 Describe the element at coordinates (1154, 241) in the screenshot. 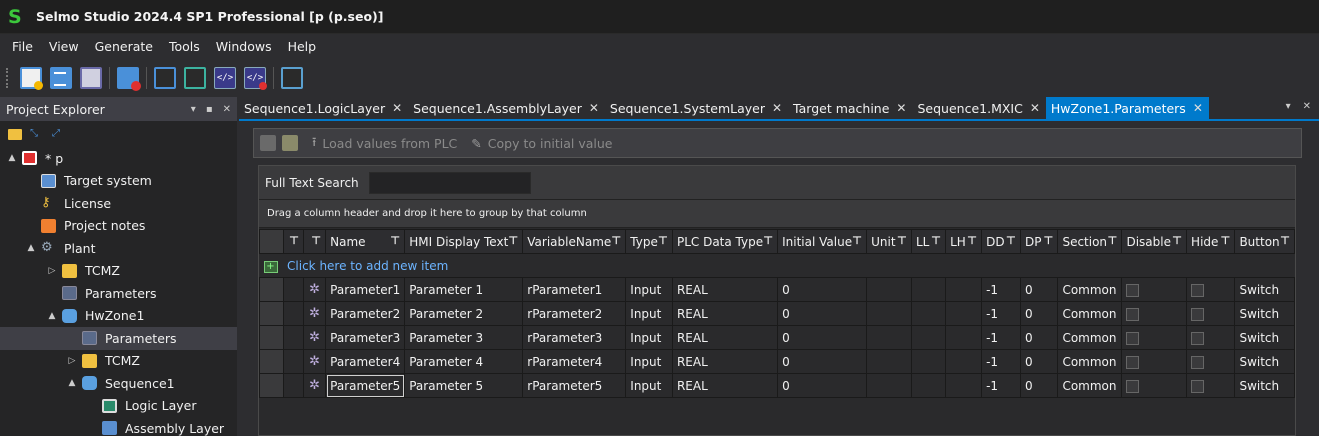

I see `column-header-disable: Disable ⊤` at that location.